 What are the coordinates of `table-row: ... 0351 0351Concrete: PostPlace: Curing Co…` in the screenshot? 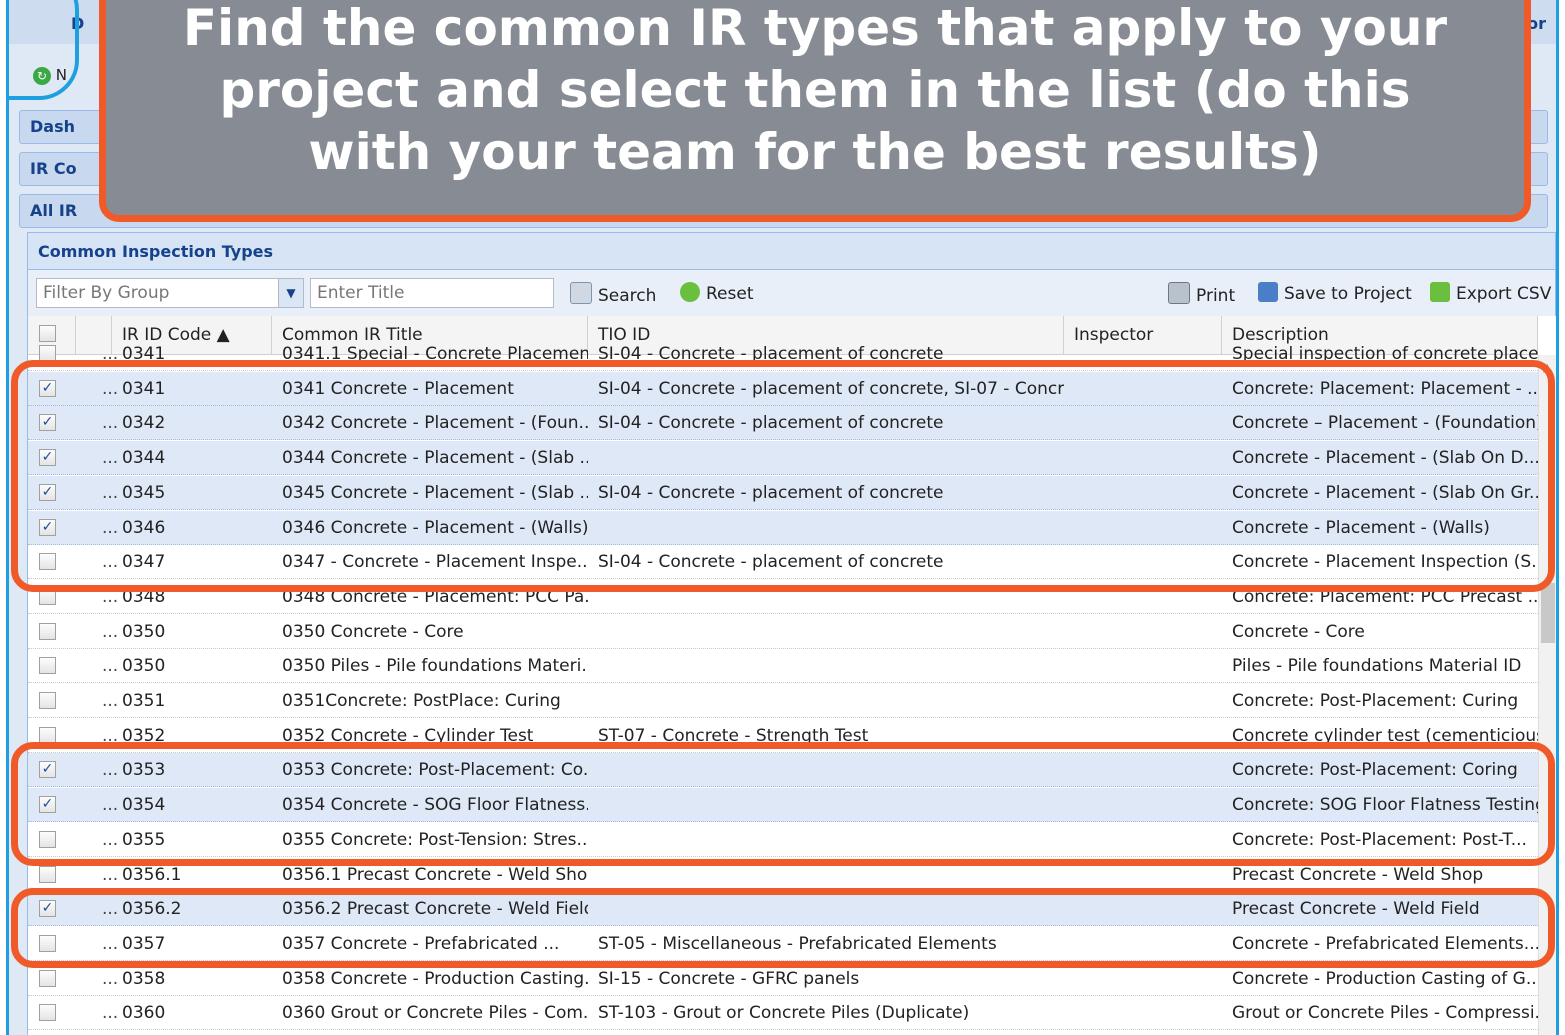 It's located at (783, 701).